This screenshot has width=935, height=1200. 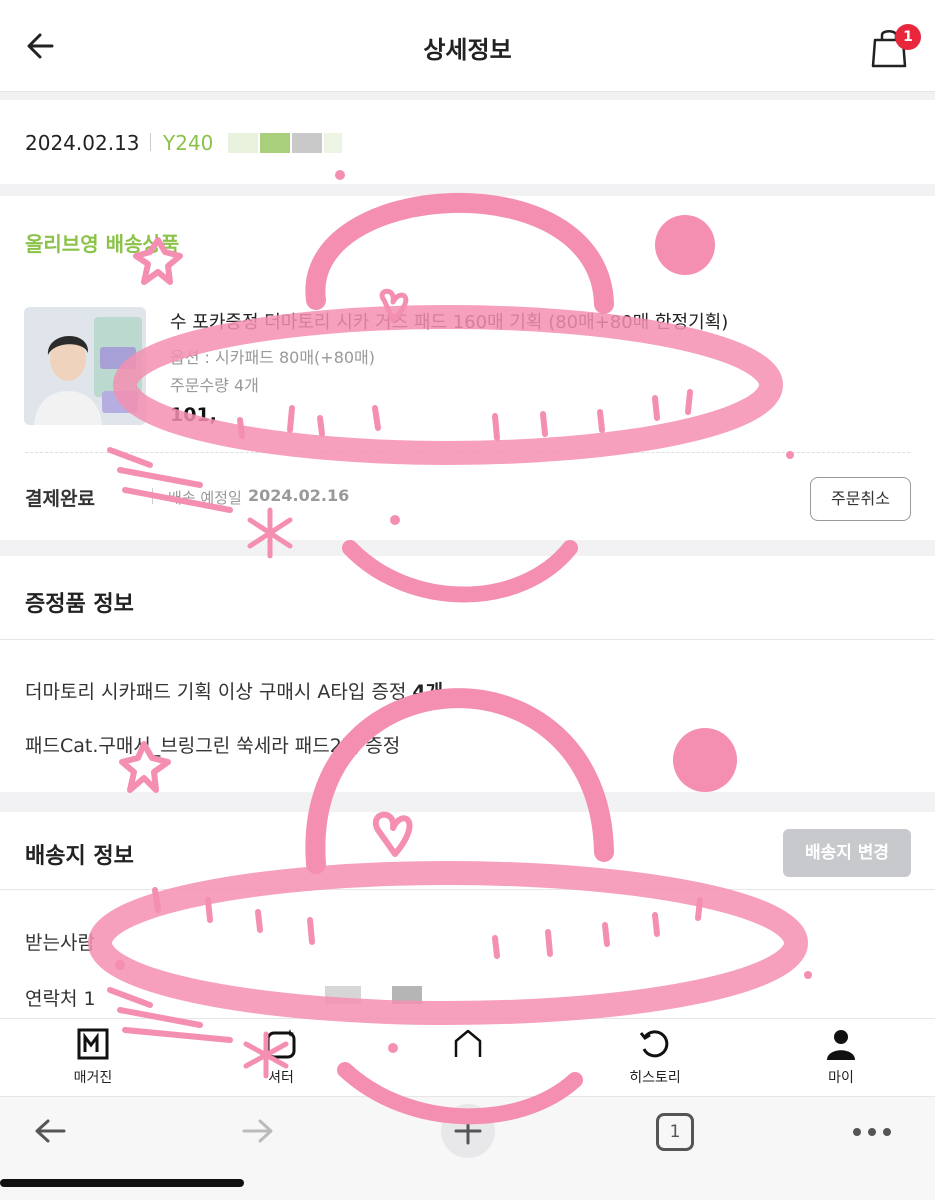 I want to click on tab-label: 히스토리, so click(x=655, y=1078).